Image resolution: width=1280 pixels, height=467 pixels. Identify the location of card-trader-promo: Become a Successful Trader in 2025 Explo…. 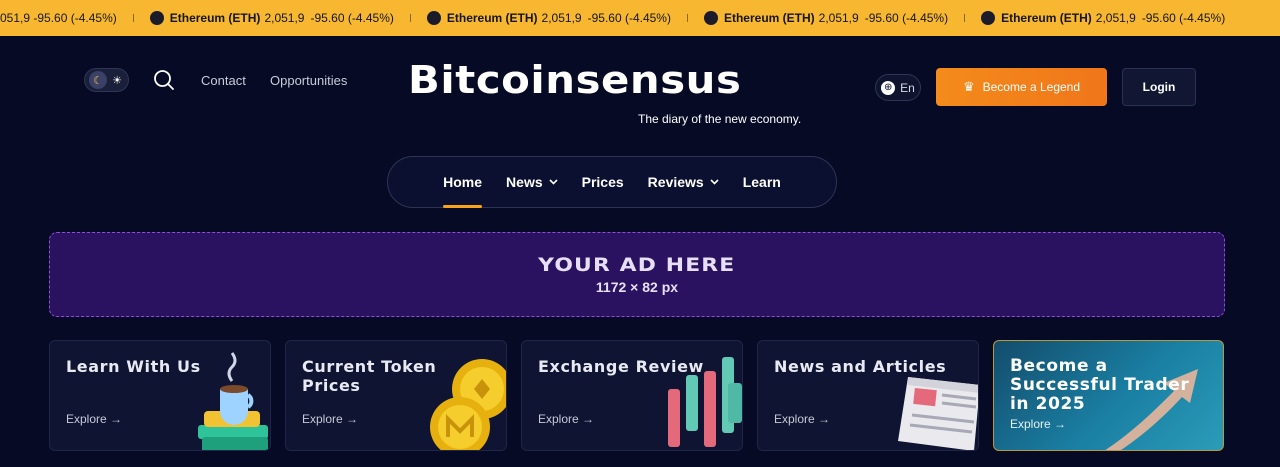
(1108, 395).